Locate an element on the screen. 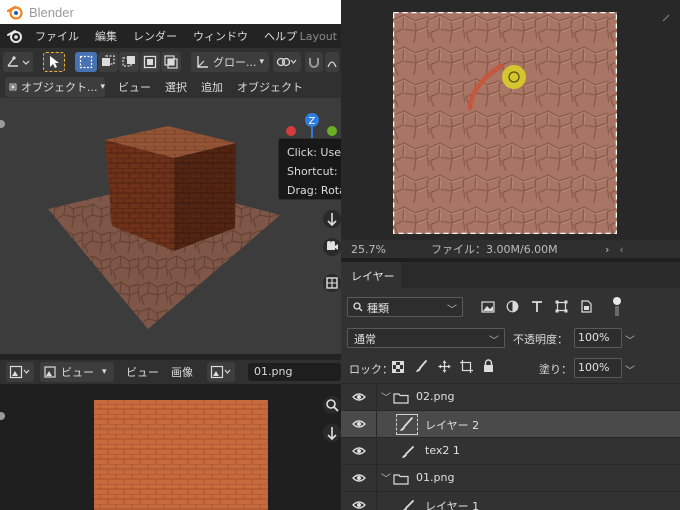 The width and height of the screenshot is (680, 510). viewport-header: オブジェクト... ▾ ビュー 選択 追加 オブジェクト is located at coordinates (170, 87).